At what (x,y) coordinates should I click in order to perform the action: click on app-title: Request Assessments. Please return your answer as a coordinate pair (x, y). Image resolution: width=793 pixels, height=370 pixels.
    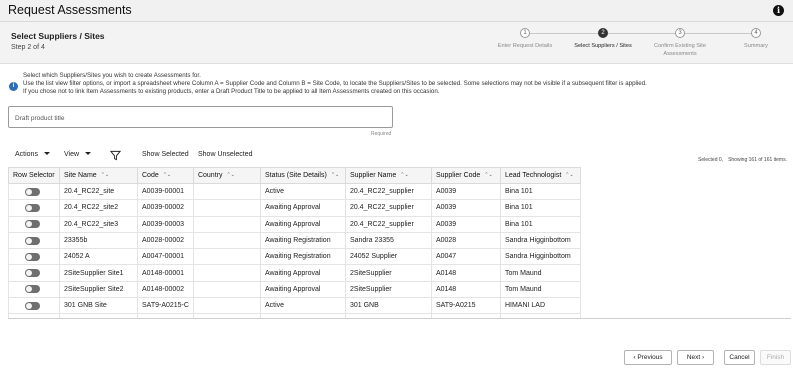
    Looking at the image, I should click on (70, 10).